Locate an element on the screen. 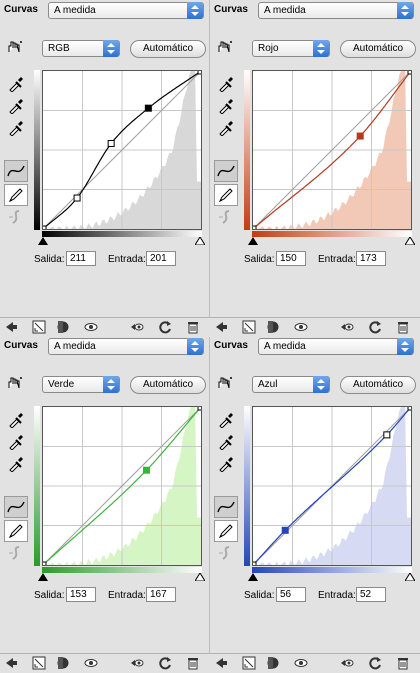 The width and height of the screenshot is (420, 673). channel-dropdown: Azul is located at coordinates (291, 384).